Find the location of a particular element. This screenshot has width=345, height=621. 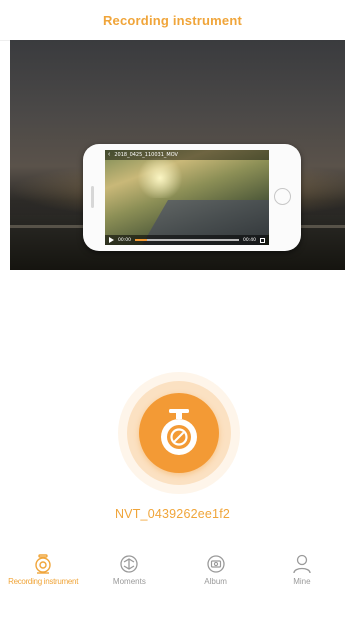

recorder-icon is located at coordinates (43, 564).